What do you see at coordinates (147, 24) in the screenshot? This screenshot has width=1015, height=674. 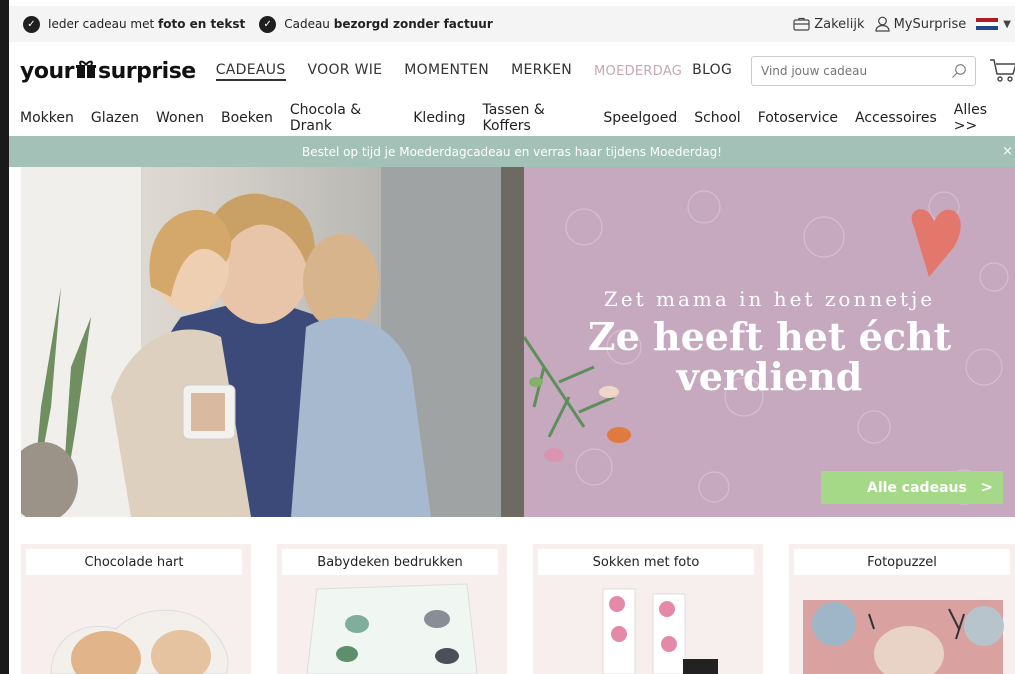 I see `usp-text-1: Ieder cadeau met foto en tekst` at bounding box center [147, 24].